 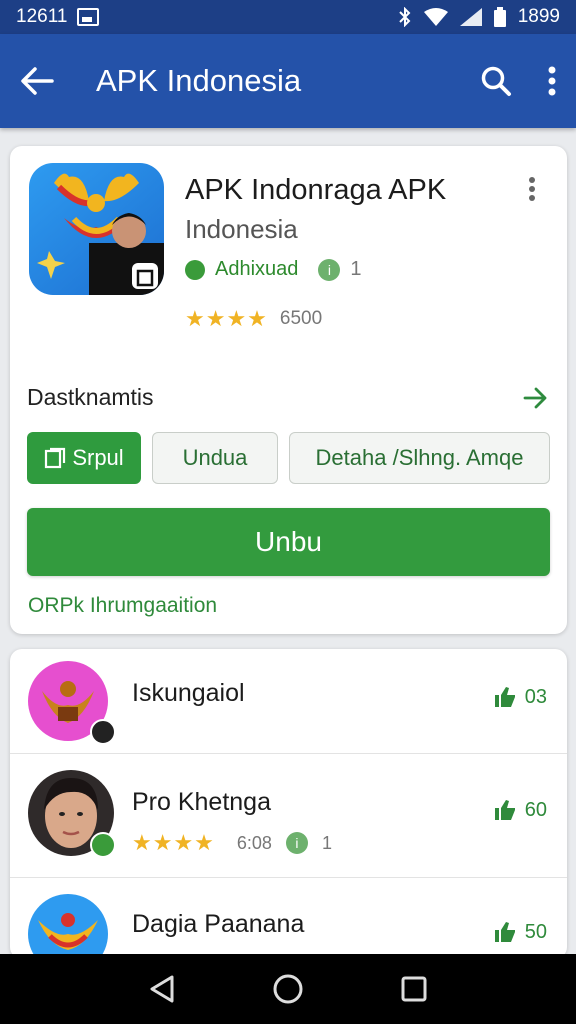 I want to click on card-more-options-icon, so click(x=532, y=189).